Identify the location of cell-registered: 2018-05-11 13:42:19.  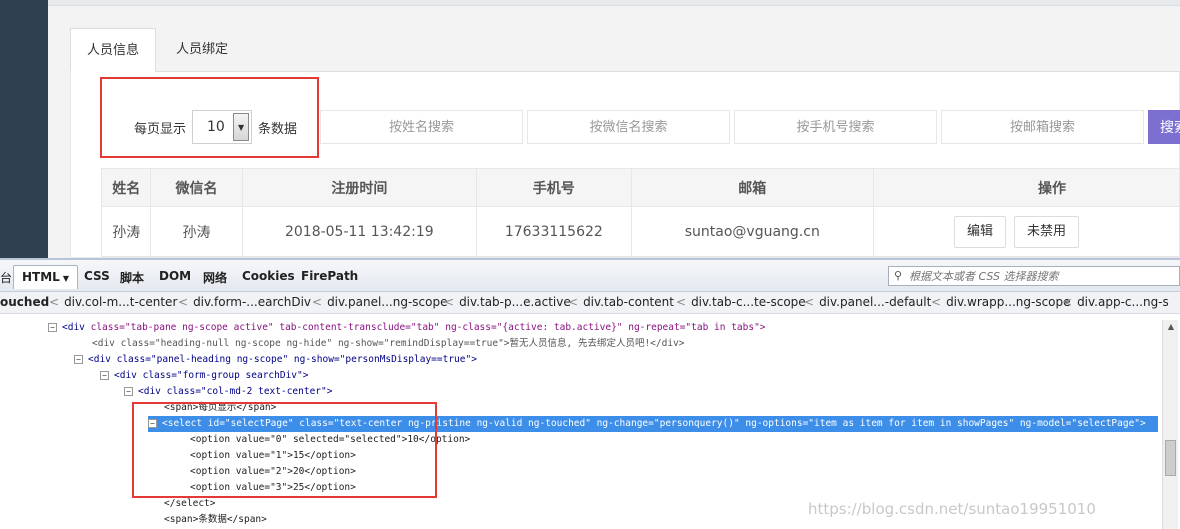
(359, 231).